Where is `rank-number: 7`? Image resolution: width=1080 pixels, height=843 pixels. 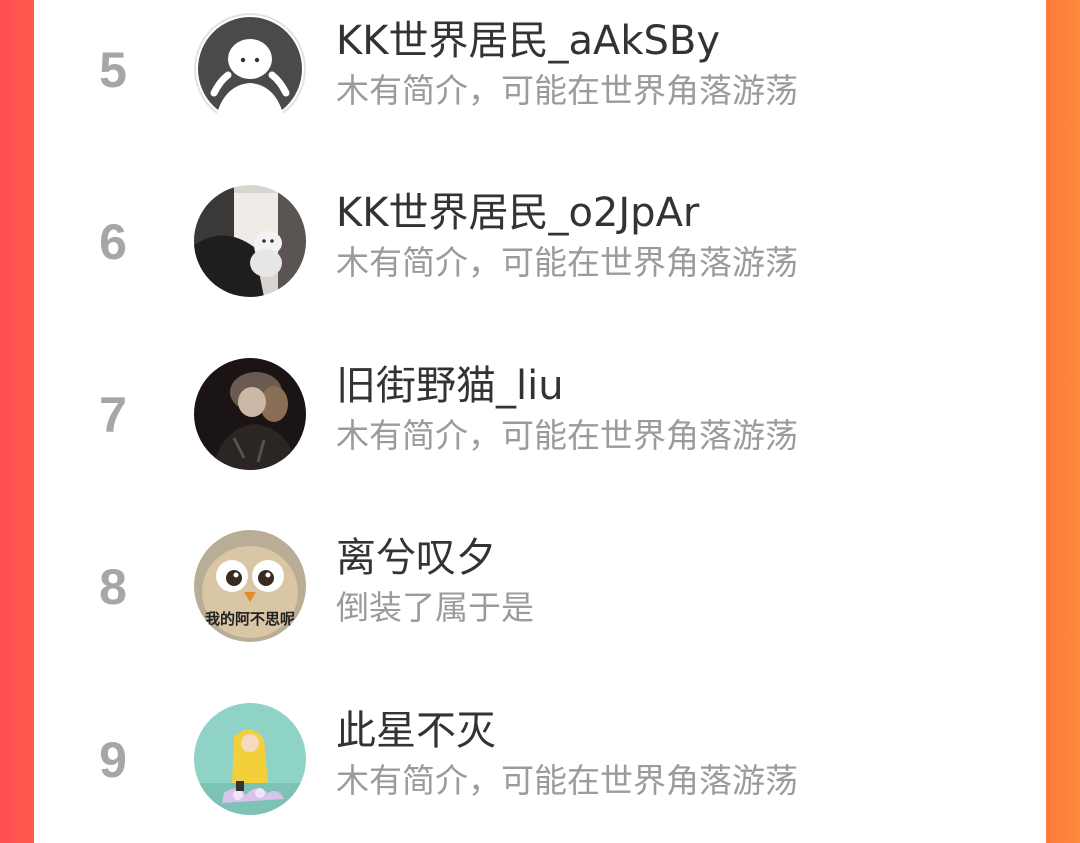
rank-number: 7 is located at coordinates (113, 415).